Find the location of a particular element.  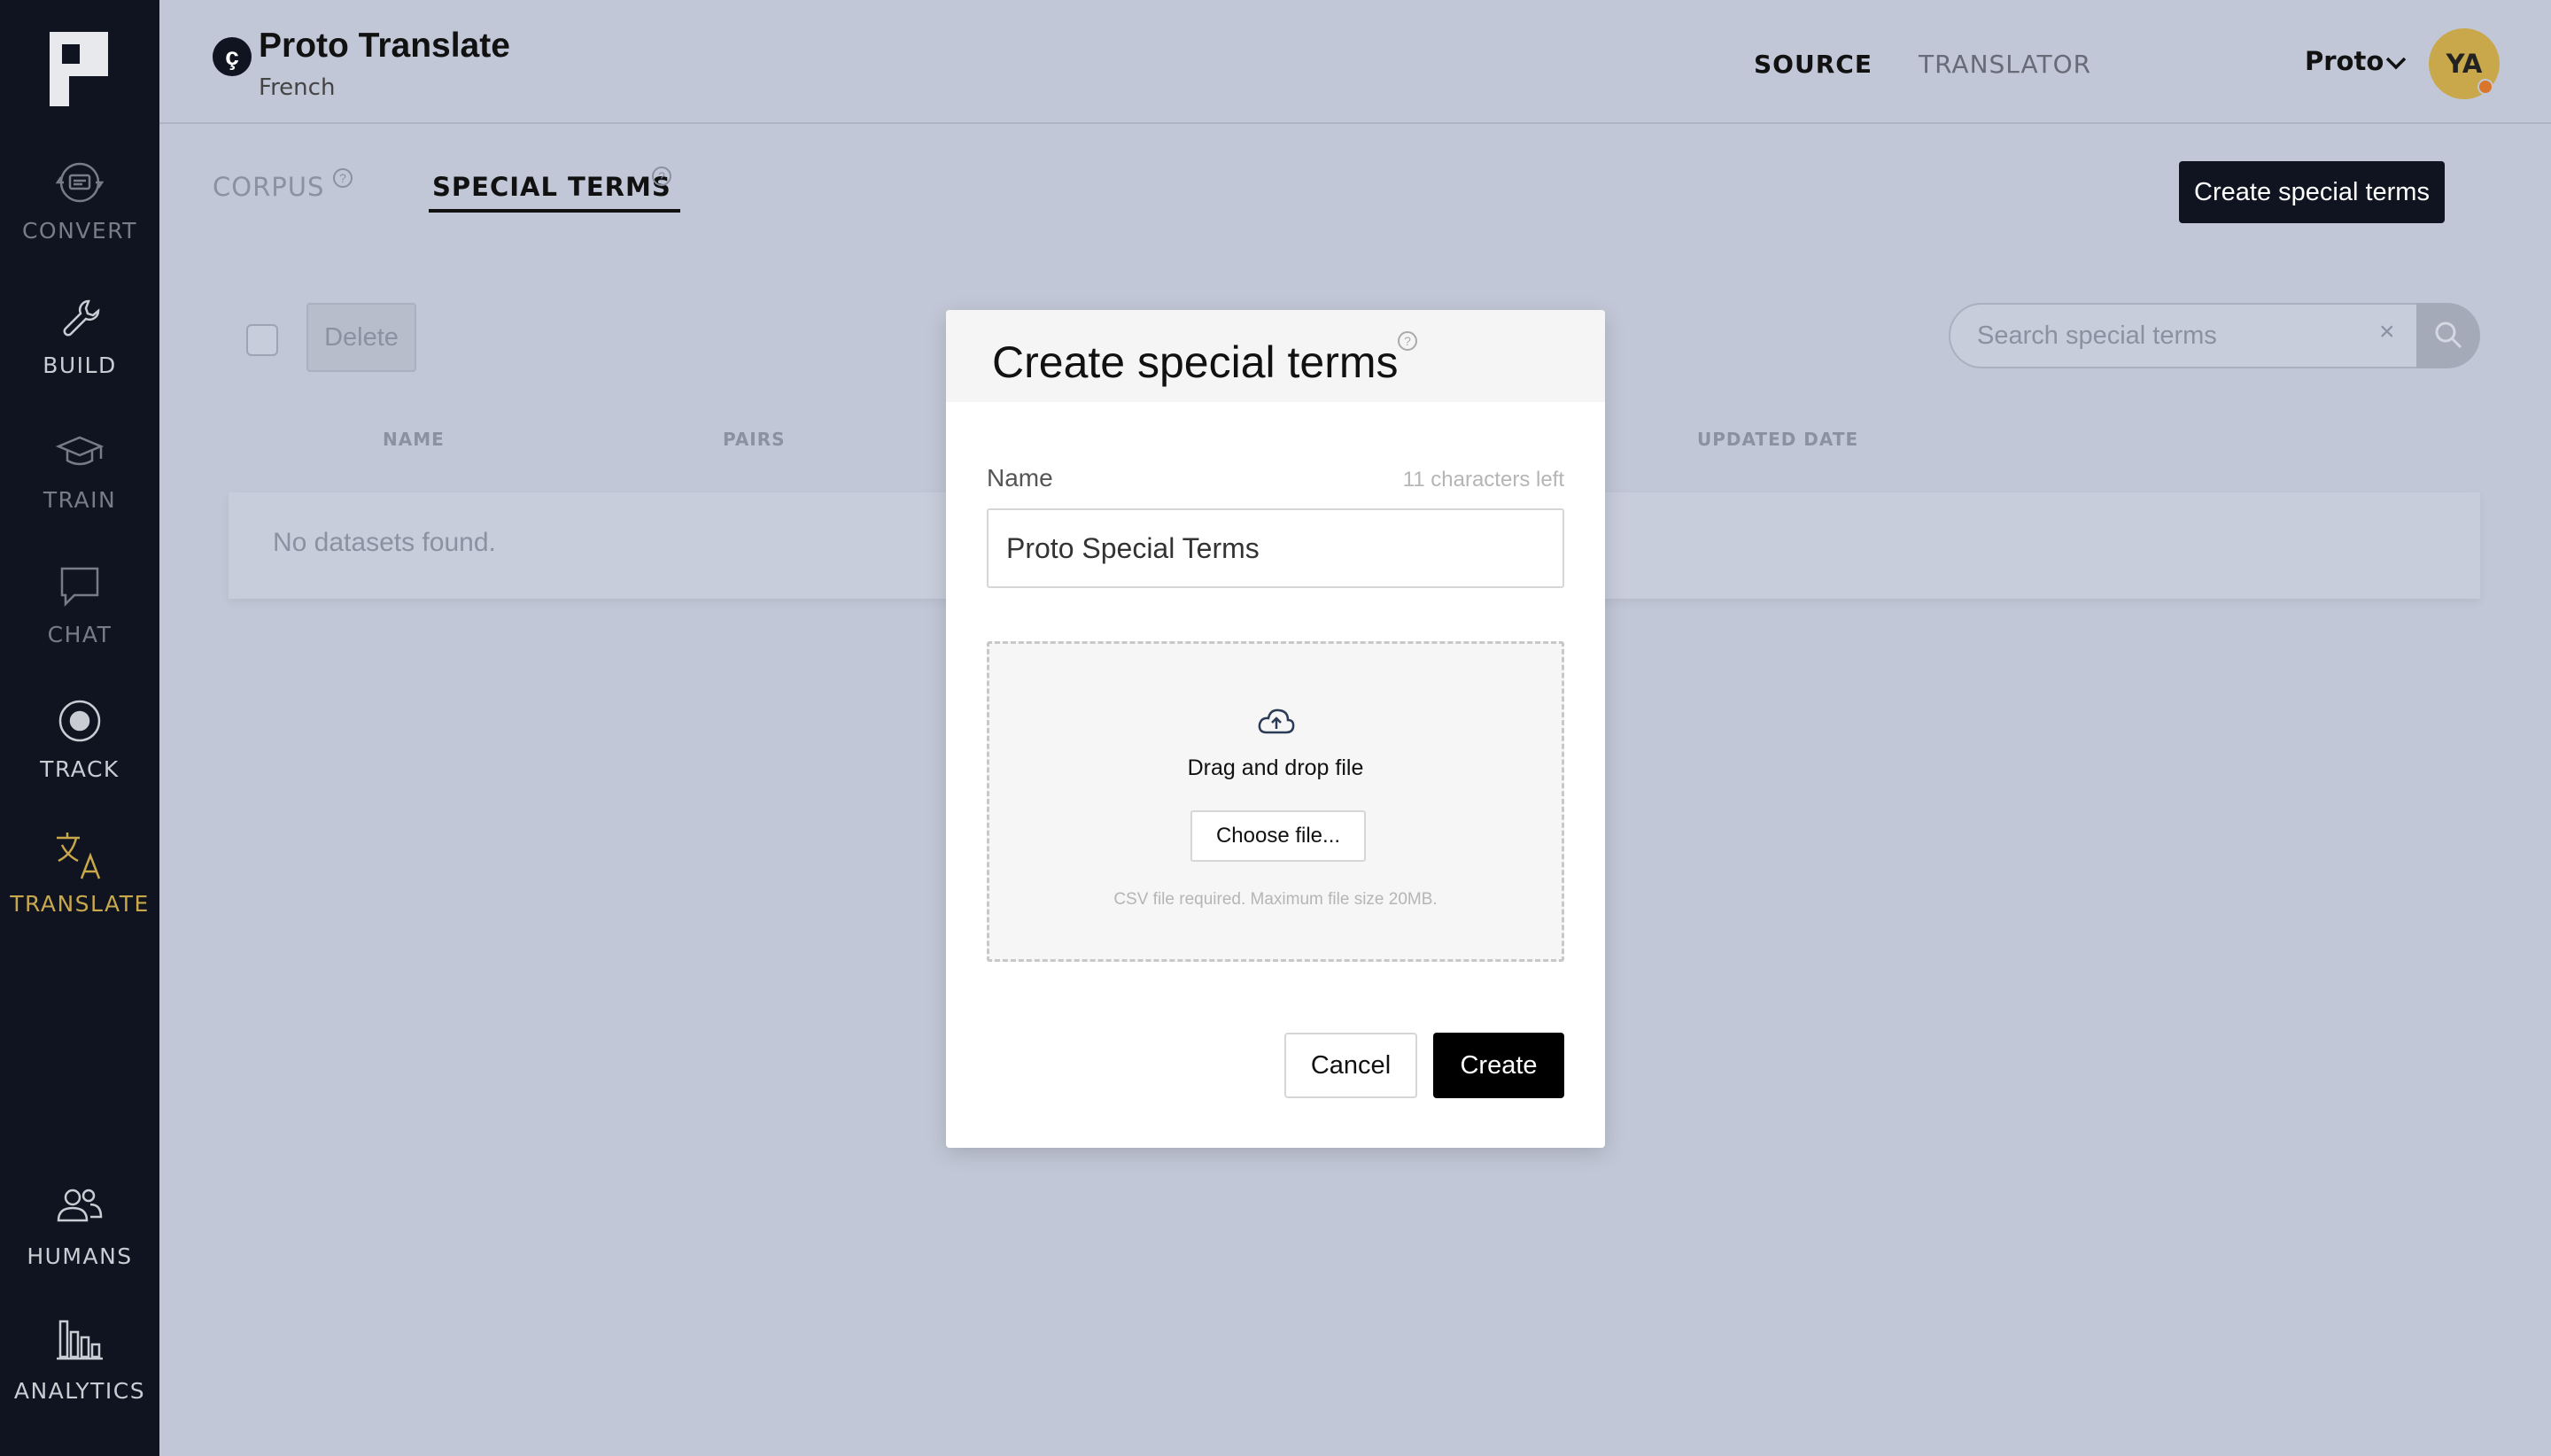

app-language: French is located at coordinates (298, 87).